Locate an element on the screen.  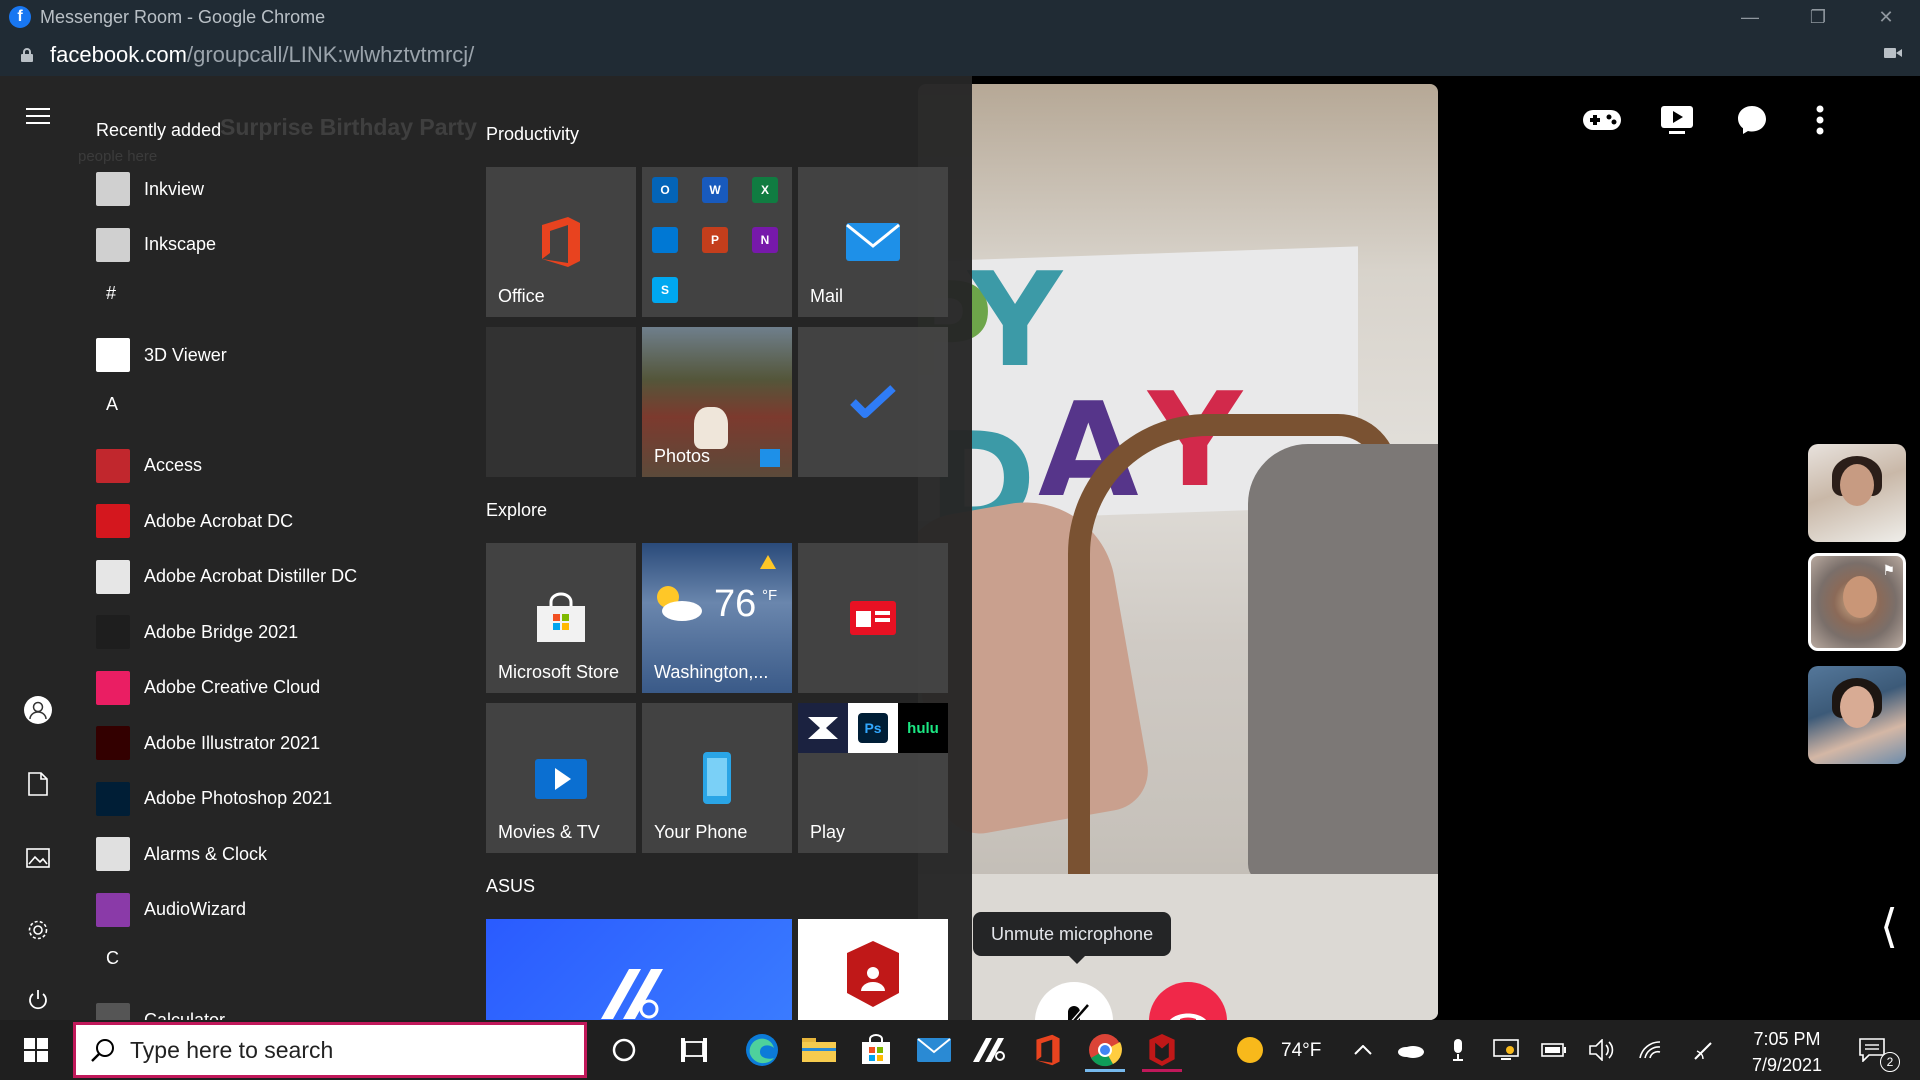
tile-your-phone: Your Phone is located at coordinates (717, 778).